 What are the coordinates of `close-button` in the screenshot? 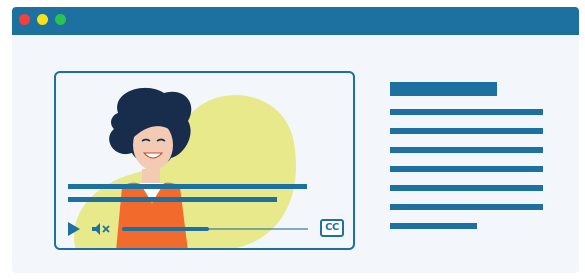 It's located at (24, 19).